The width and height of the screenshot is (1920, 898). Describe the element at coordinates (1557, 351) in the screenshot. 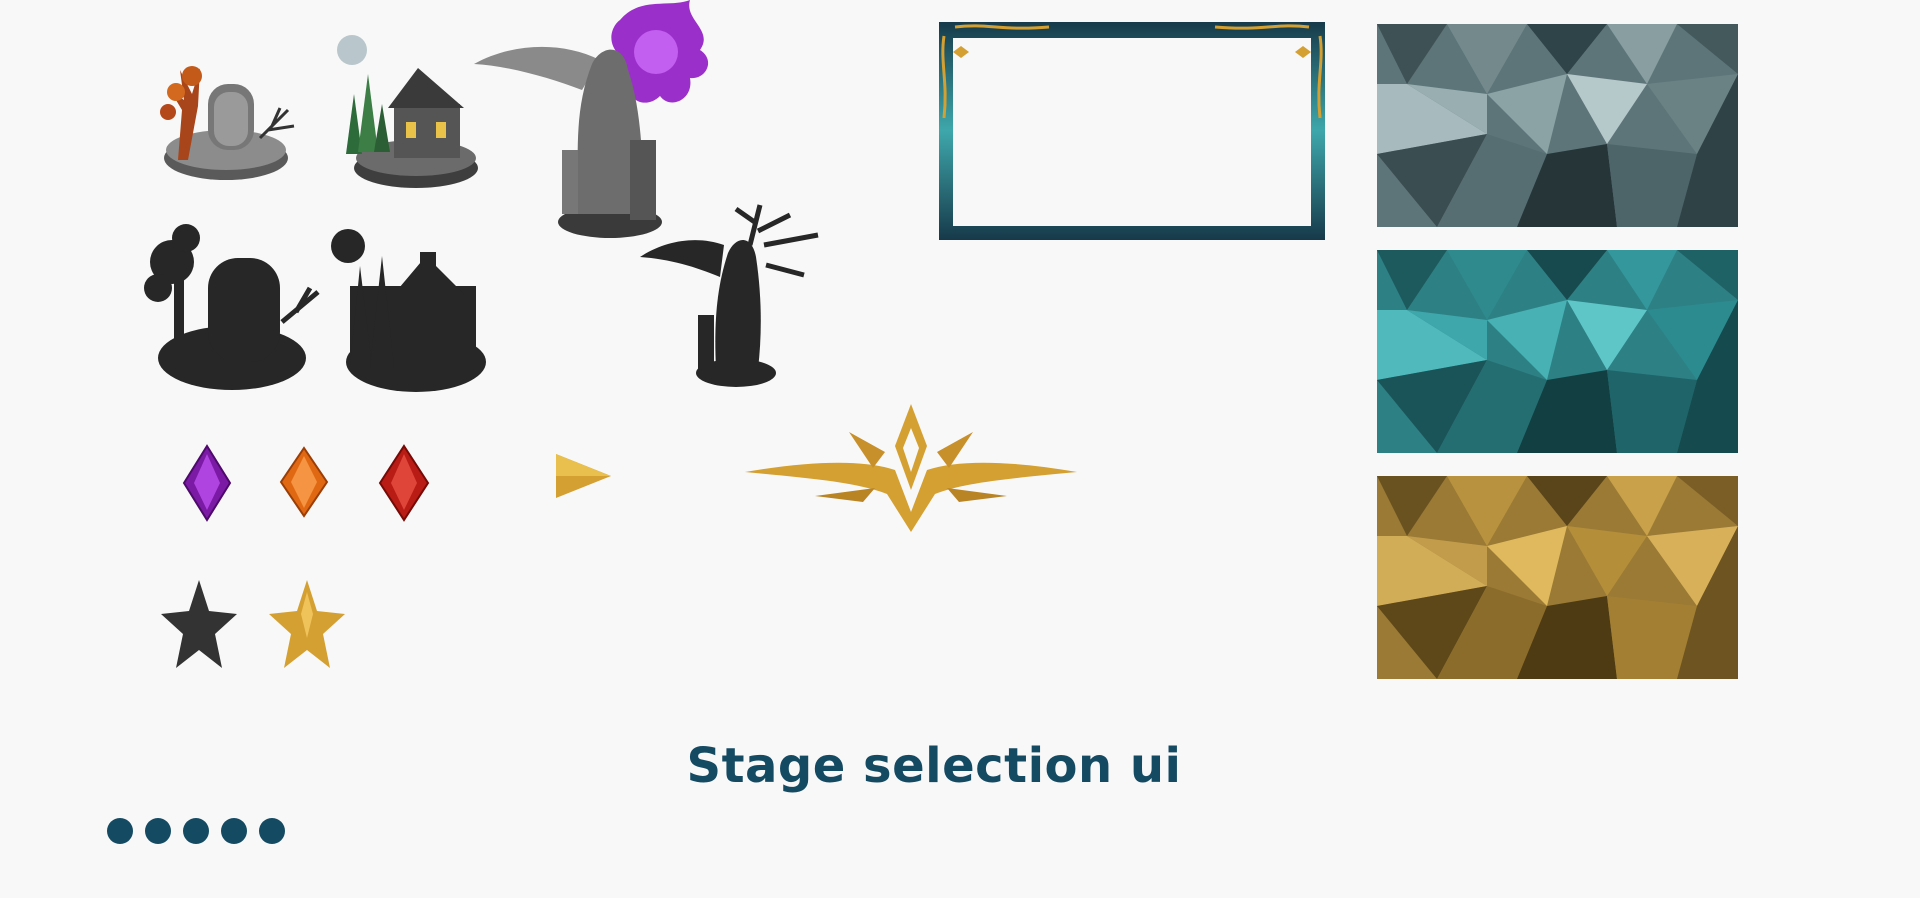

I see `teal-polygon-pattern` at that location.